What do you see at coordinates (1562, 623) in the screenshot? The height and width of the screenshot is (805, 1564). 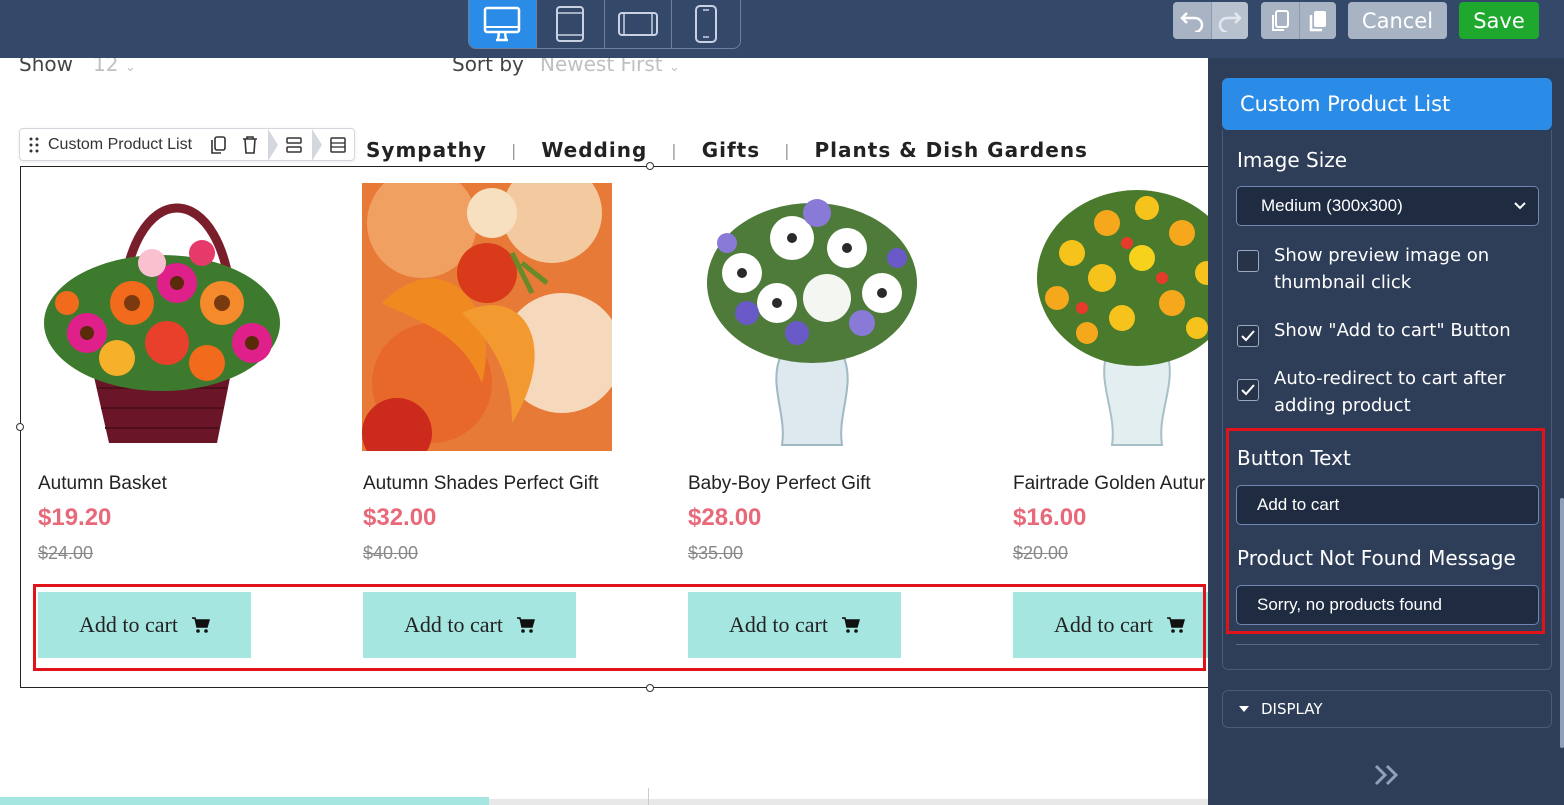 I see `panel-scrollbar` at bounding box center [1562, 623].